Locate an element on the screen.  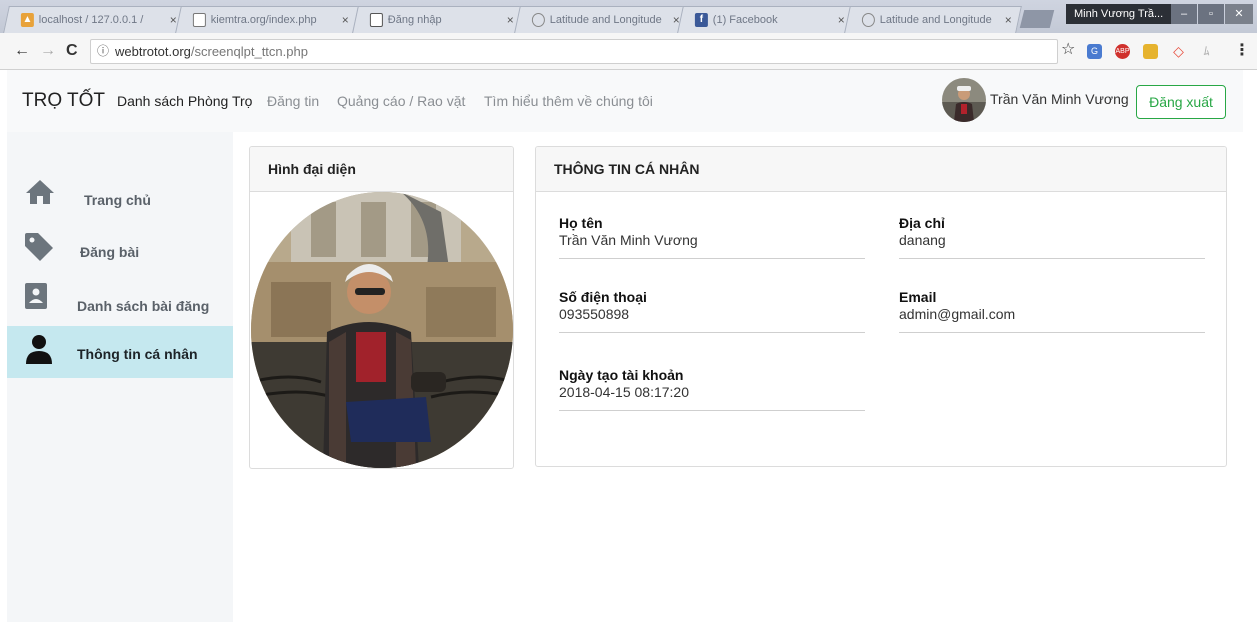
sidebar-item-label: Danh sách bài đăng is located at coordinates (143, 306).